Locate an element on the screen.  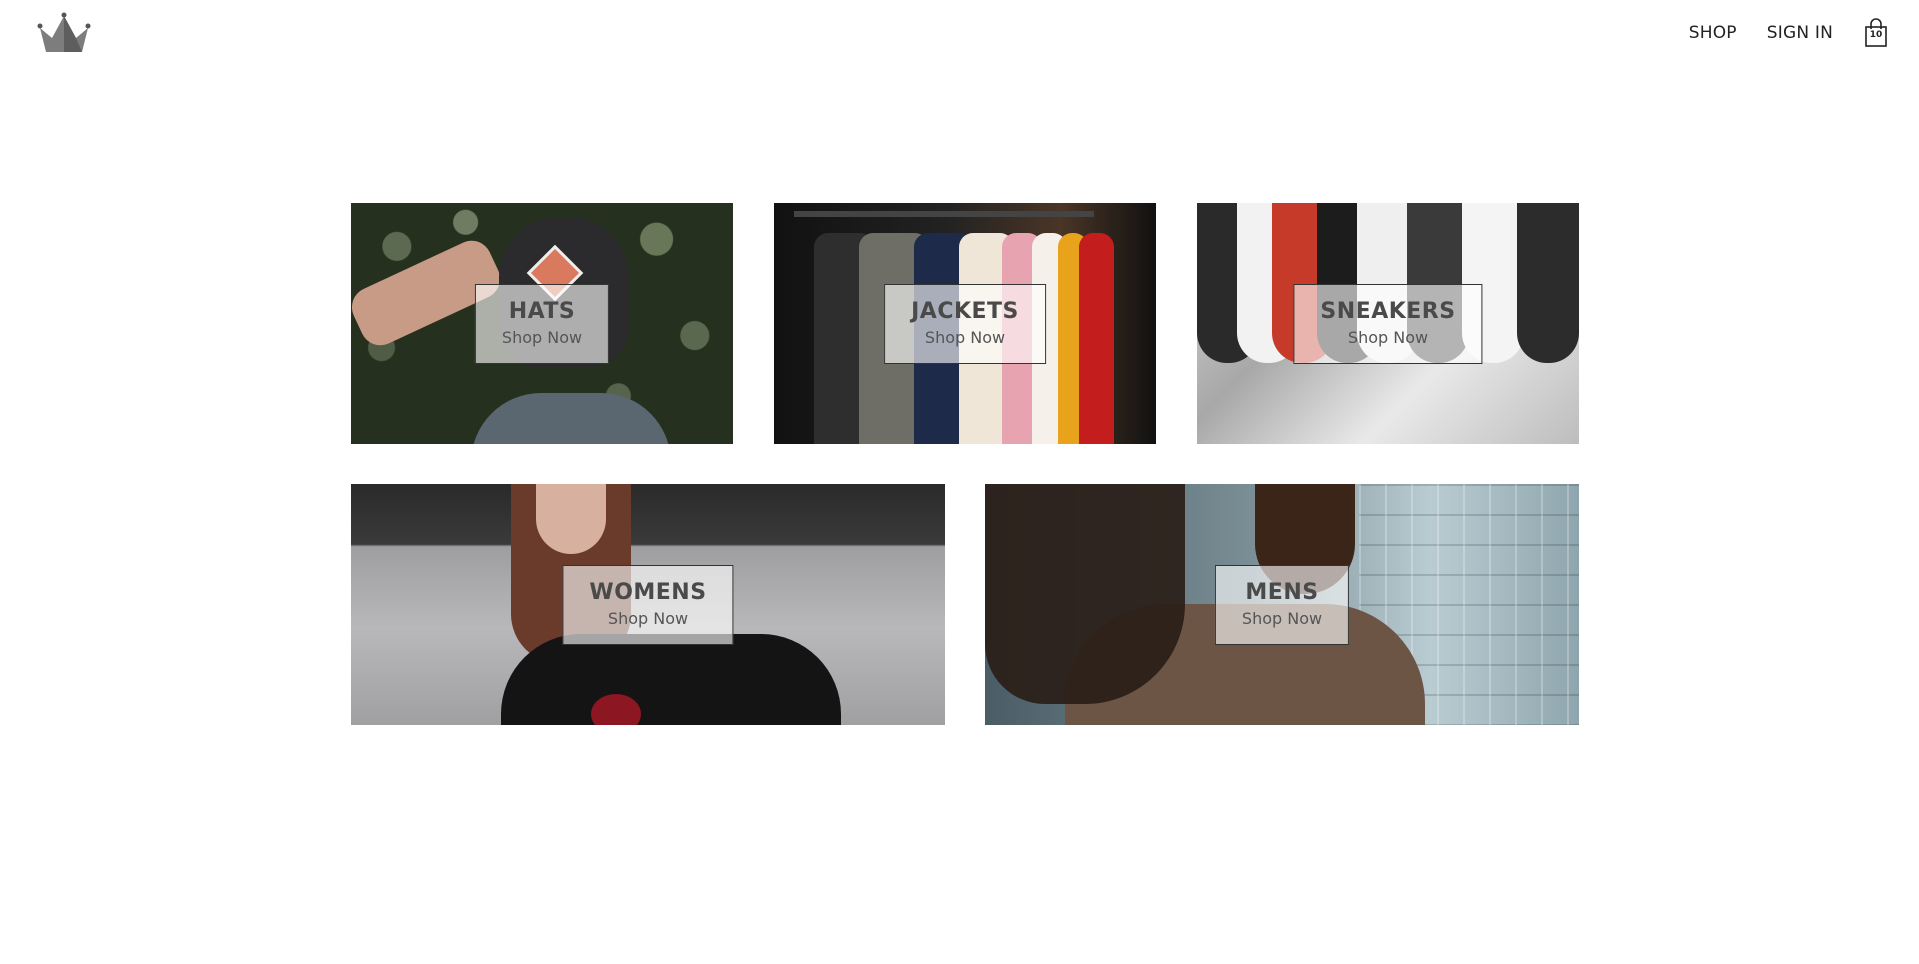
category-label: HATS Shop Now is located at coordinates (542, 323).